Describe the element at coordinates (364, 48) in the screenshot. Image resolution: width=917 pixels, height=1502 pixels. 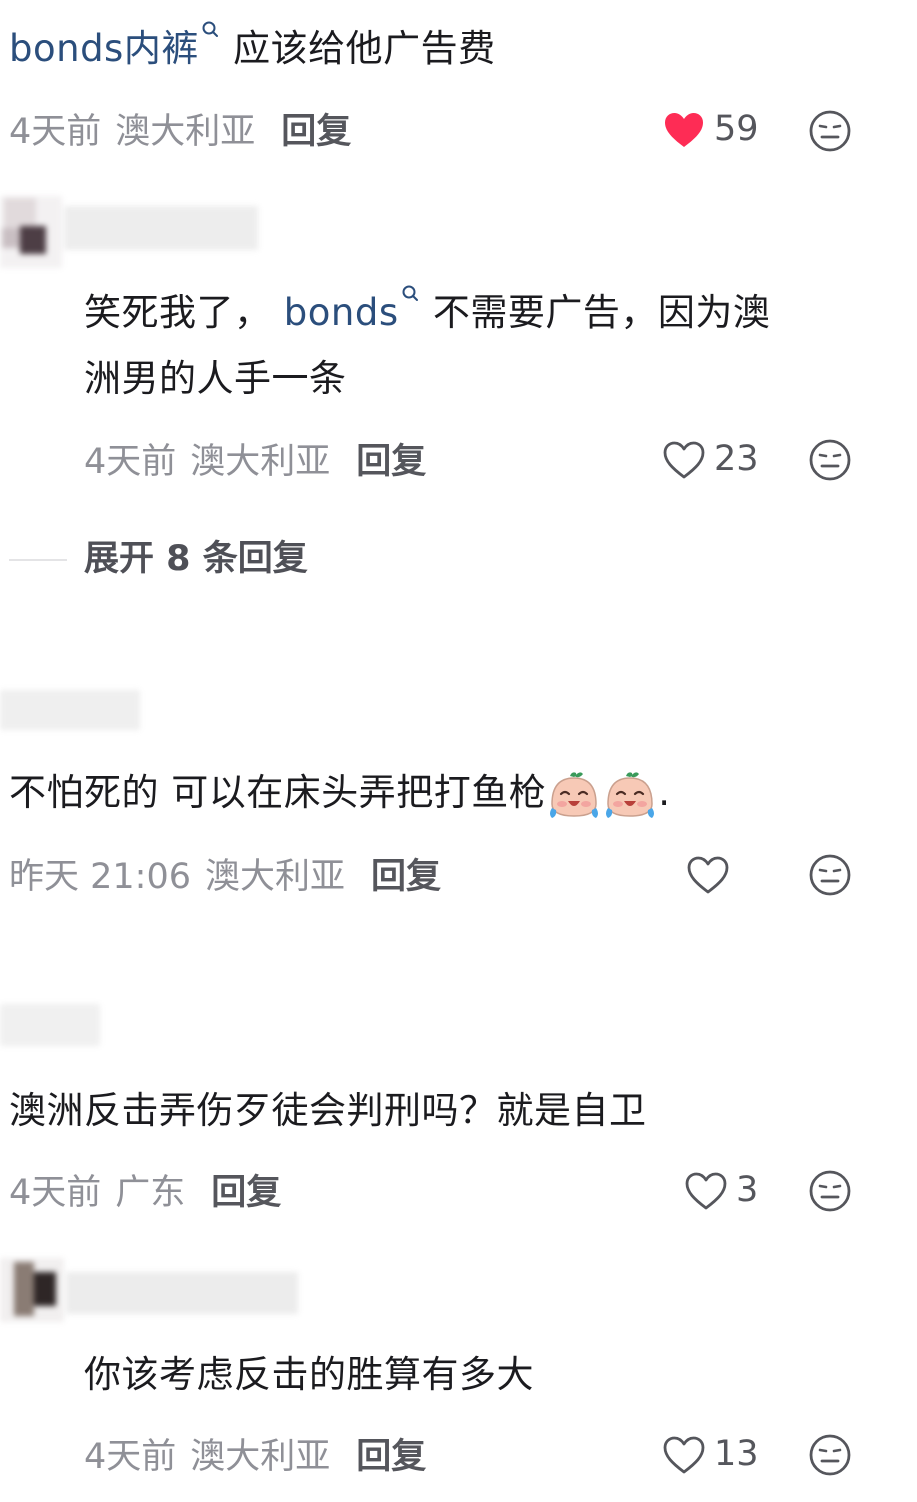
I see `comment-text-rest: 应该给他广告费` at that location.